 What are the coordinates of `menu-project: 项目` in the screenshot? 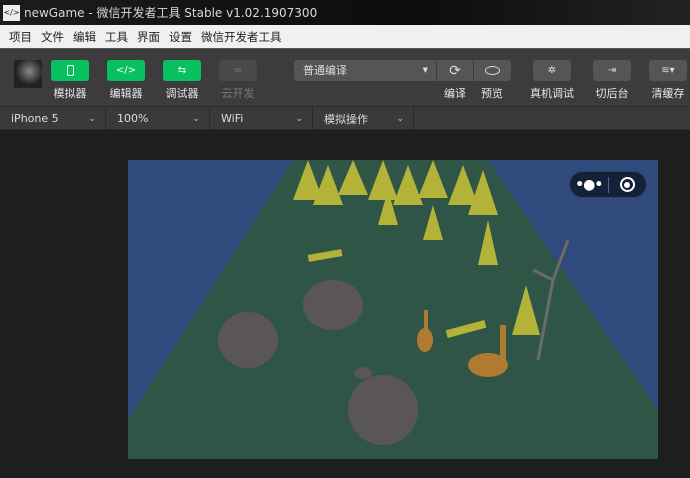 It's located at (20, 37).